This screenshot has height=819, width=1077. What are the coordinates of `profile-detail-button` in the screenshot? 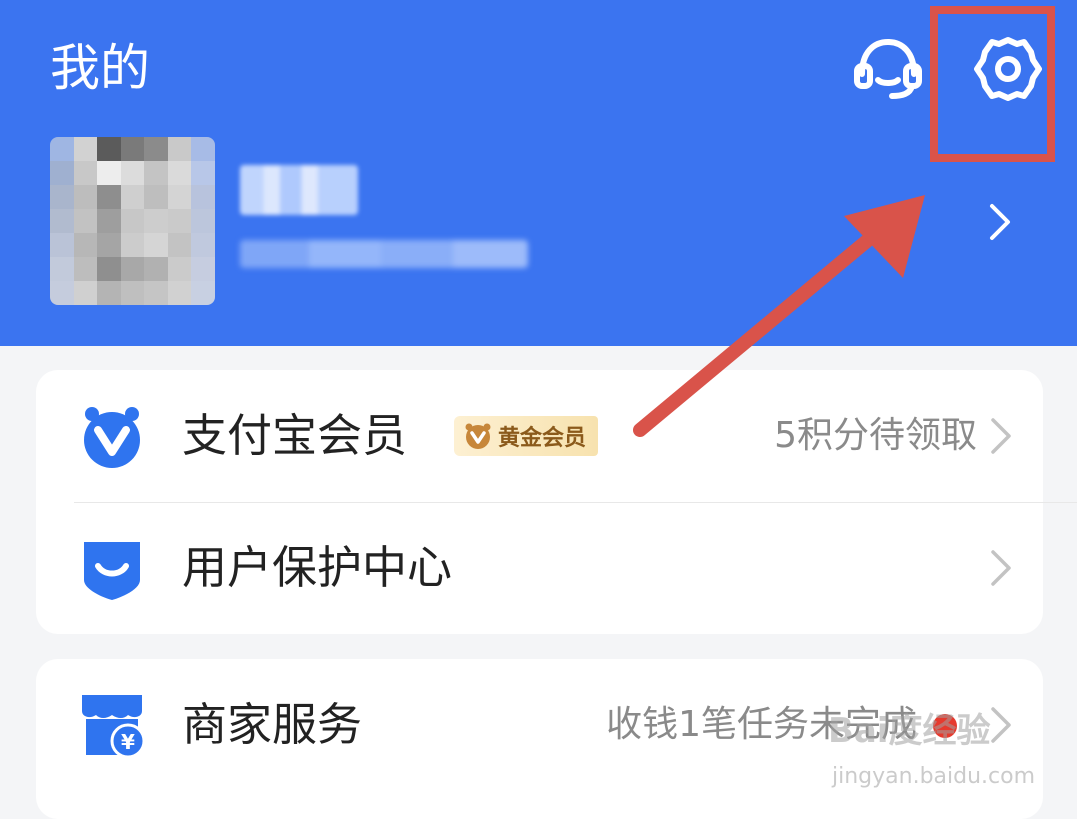 It's located at (1000, 222).